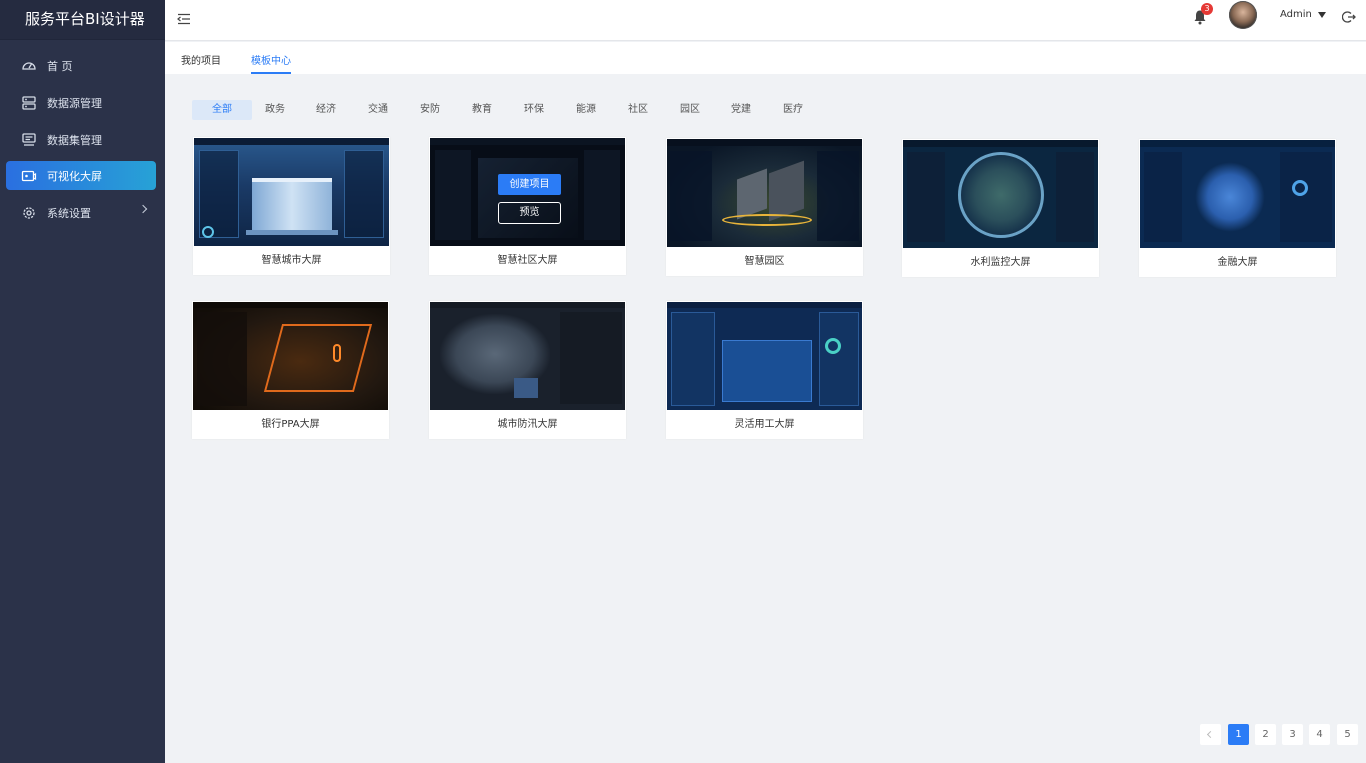  What do you see at coordinates (1207, 9) in the screenshot?
I see `notification-badge: 3` at bounding box center [1207, 9].